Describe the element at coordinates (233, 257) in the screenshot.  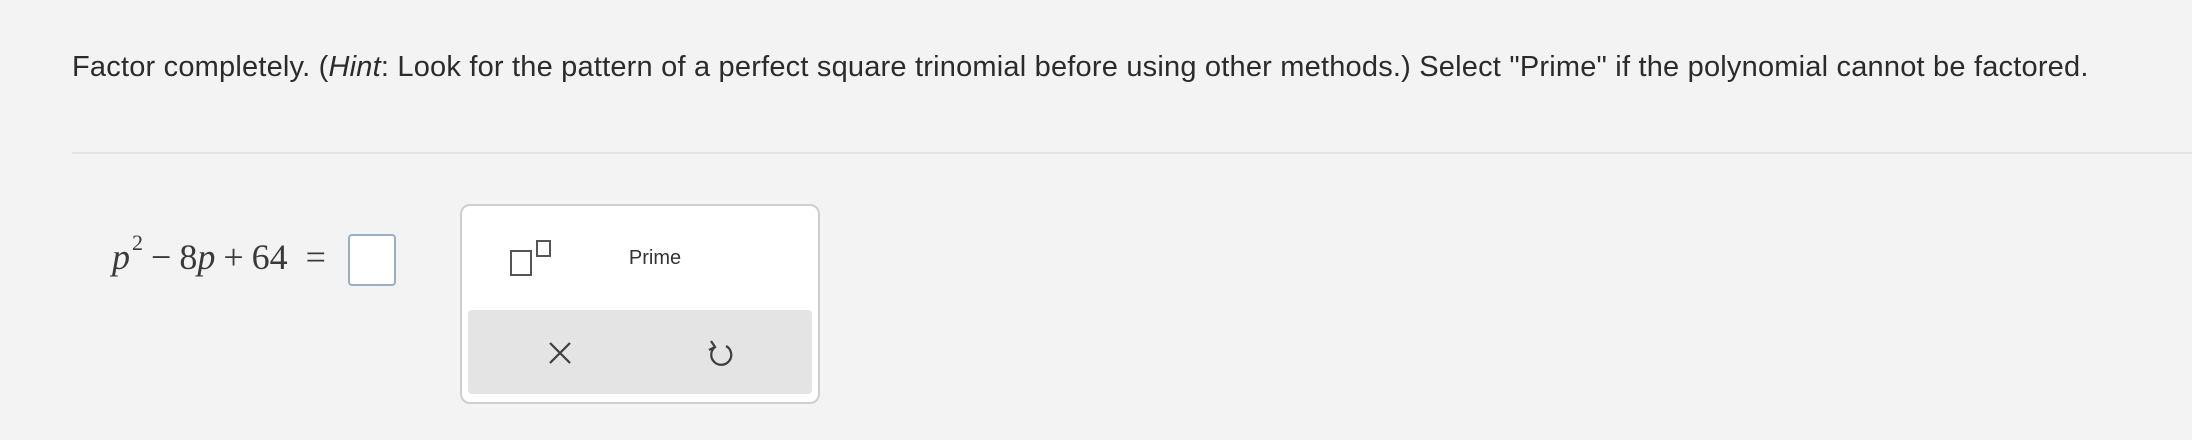
I see `equation-plus: +` at that location.